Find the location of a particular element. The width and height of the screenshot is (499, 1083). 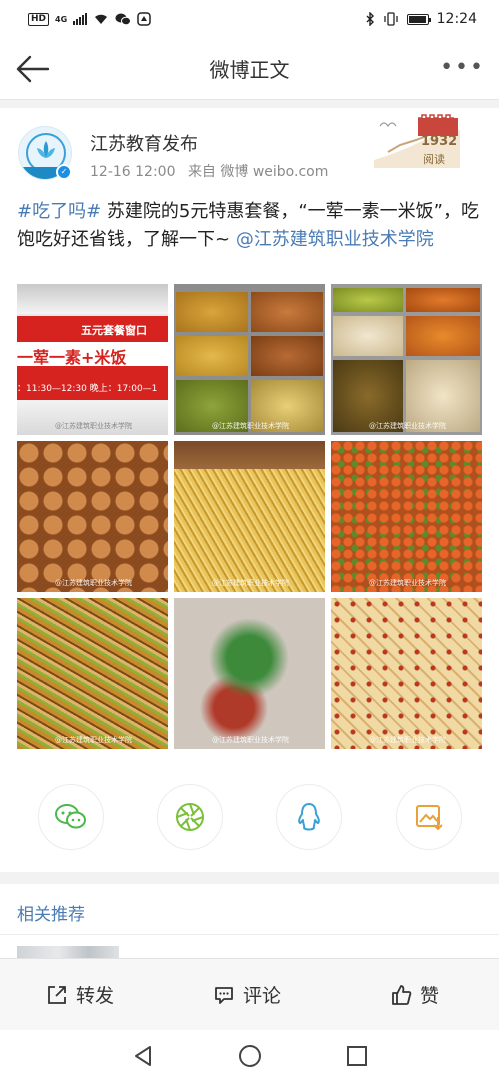

action-bar: 转发 评论 赞 is located at coordinates (249, 994).